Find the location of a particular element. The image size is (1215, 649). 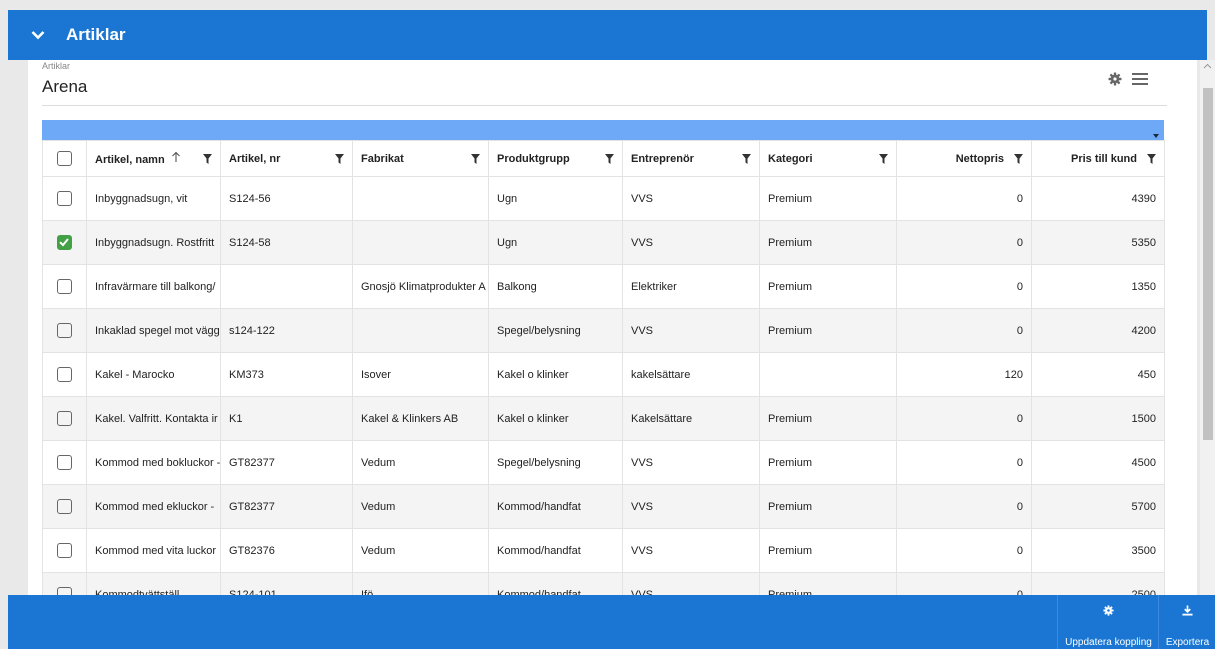

caret-down-icon is located at coordinates (1156, 132).